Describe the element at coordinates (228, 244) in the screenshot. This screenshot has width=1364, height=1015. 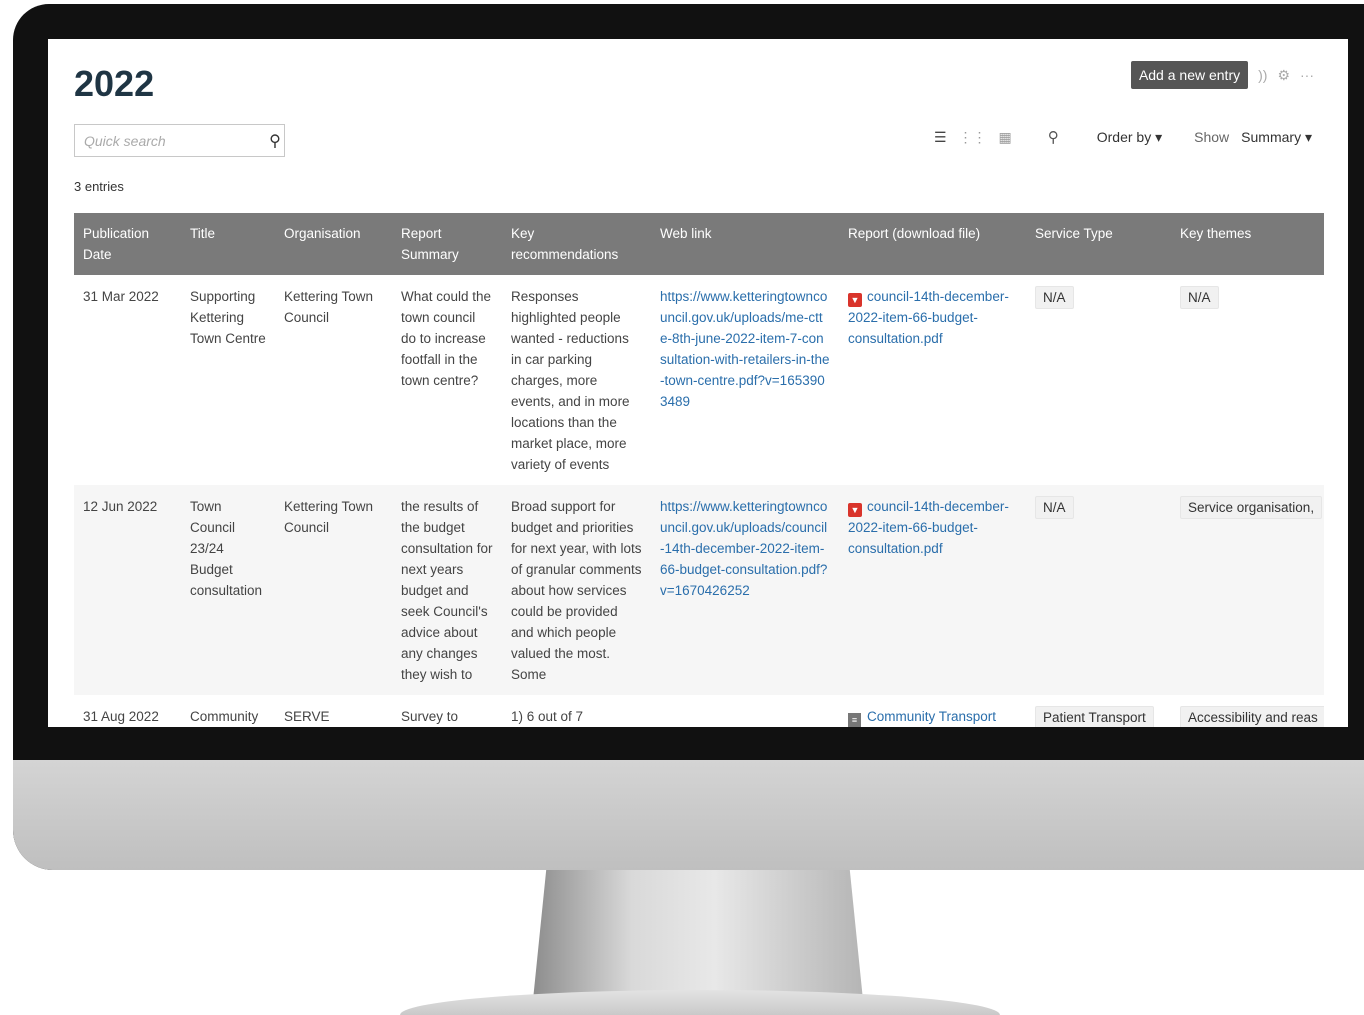
I see `header-title: Title` at that location.